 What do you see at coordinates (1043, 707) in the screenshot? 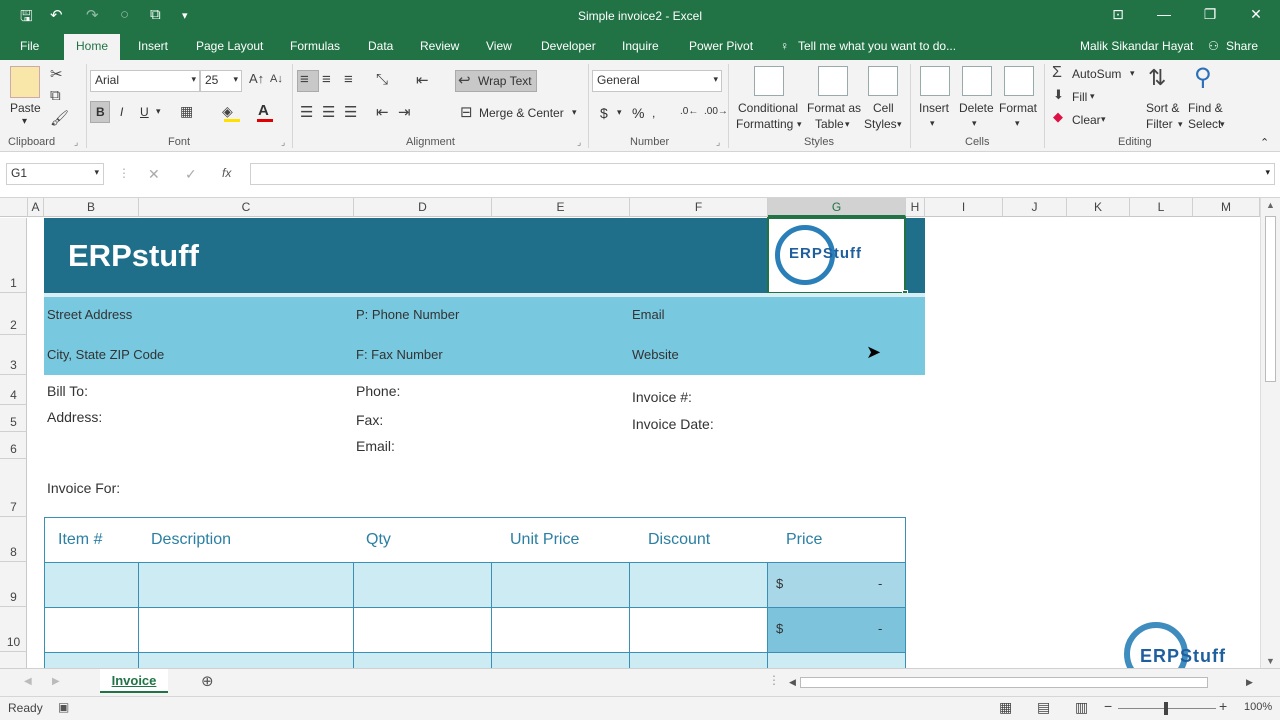
I see `page-layout-view-icon: ▤` at bounding box center [1043, 707].